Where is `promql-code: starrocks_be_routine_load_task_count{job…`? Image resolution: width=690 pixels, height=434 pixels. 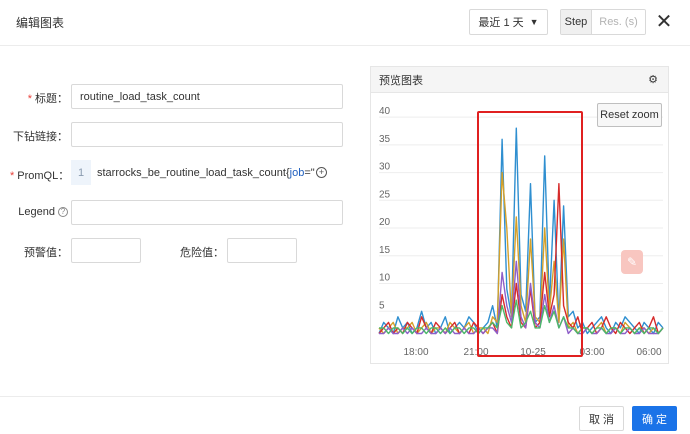
promql-code: starrocks_be_routine_load_task_count{job… is located at coordinates (206, 172).